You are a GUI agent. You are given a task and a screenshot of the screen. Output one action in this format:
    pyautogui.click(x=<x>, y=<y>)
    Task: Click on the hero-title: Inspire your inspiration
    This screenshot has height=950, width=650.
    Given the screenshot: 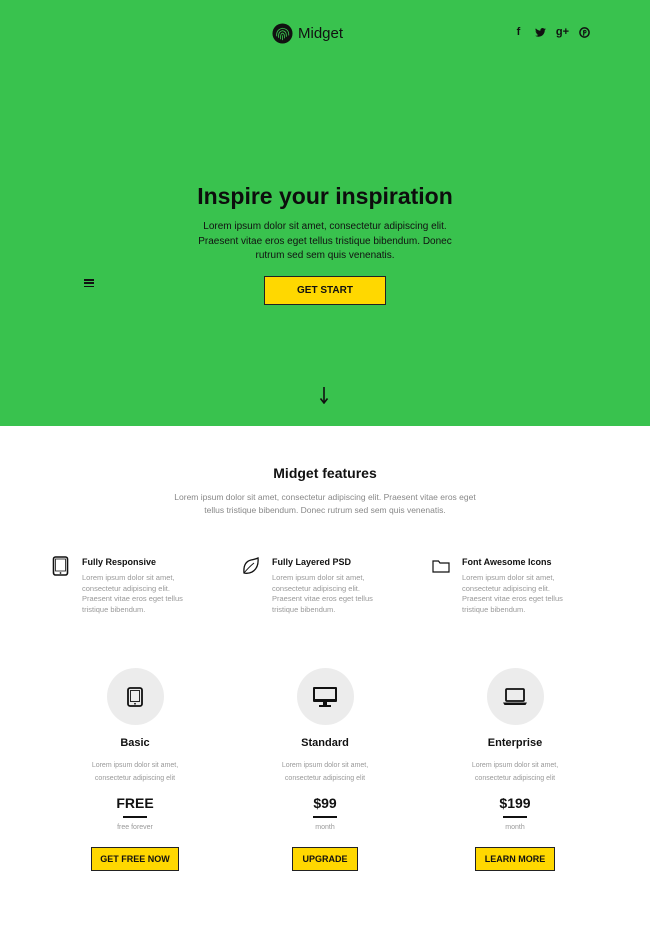 What is the action you would take?
    pyautogui.click(x=325, y=196)
    